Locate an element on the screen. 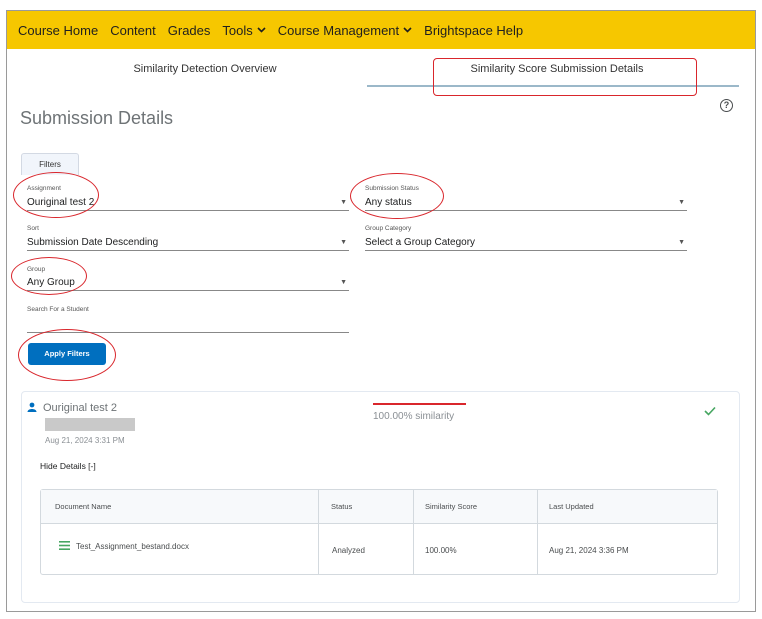 The image size is (762, 619). table-header is located at coordinates (379, 507).